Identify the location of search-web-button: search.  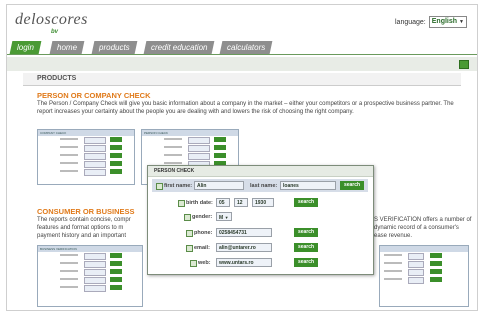
(306, 262).